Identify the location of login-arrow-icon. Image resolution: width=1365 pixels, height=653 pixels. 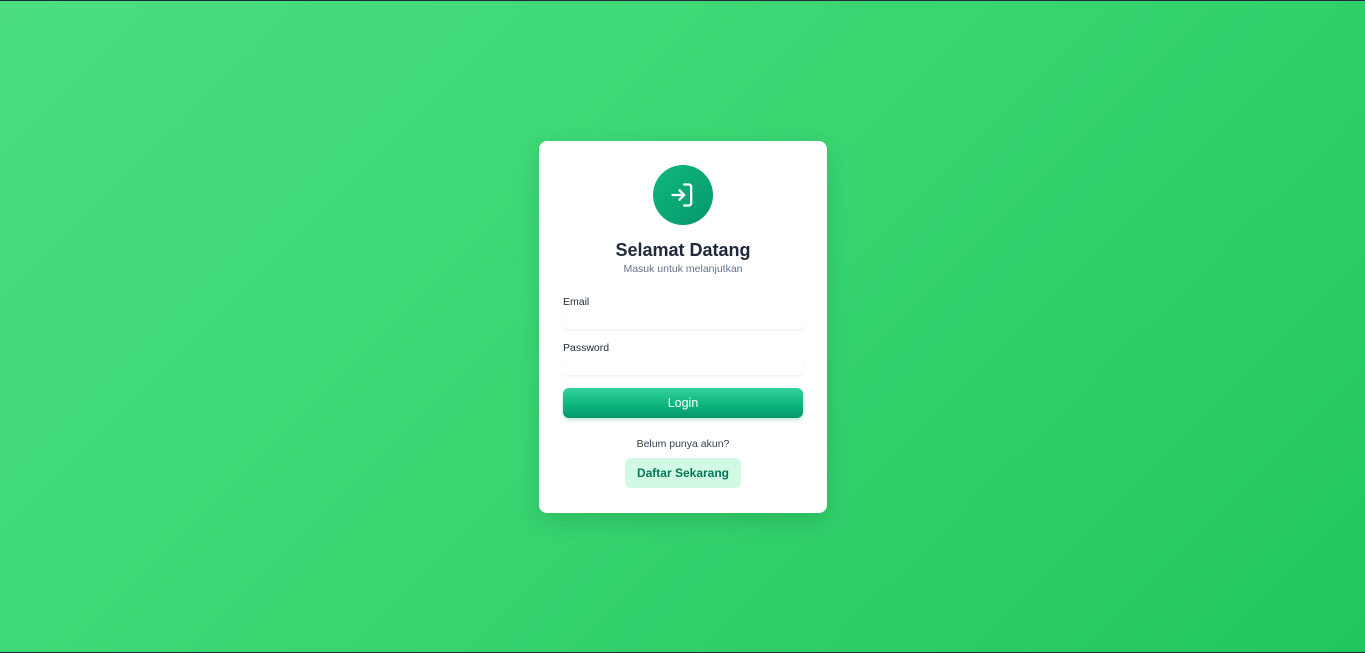
(682, 195).